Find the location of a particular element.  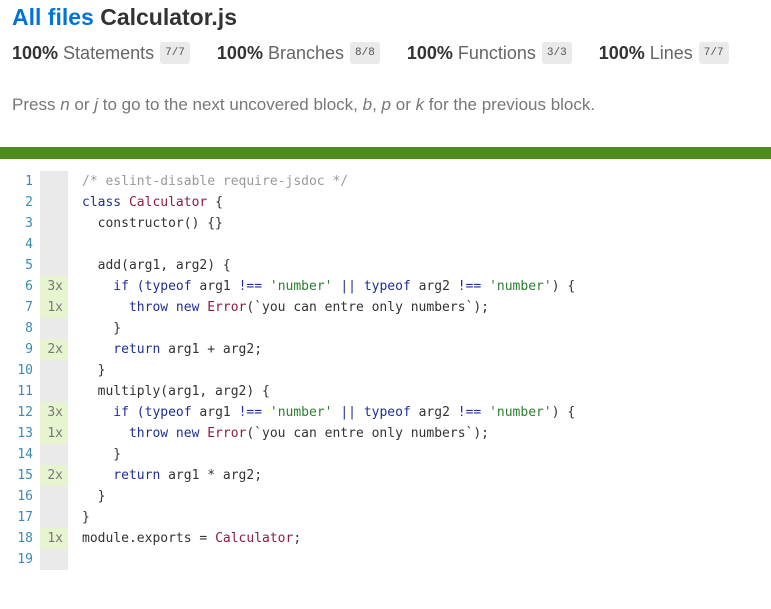

code-line: 14 } is located at coordinates (385, 454).